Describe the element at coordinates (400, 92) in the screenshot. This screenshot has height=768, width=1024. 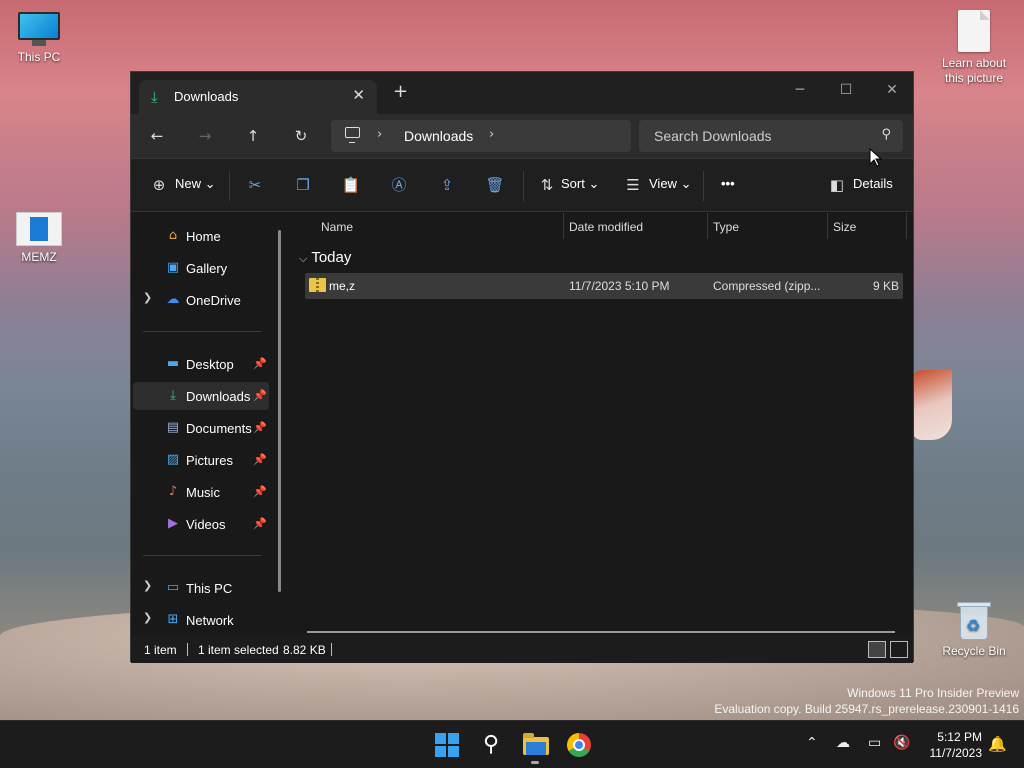
I see `new-tab-button: +` at that location.